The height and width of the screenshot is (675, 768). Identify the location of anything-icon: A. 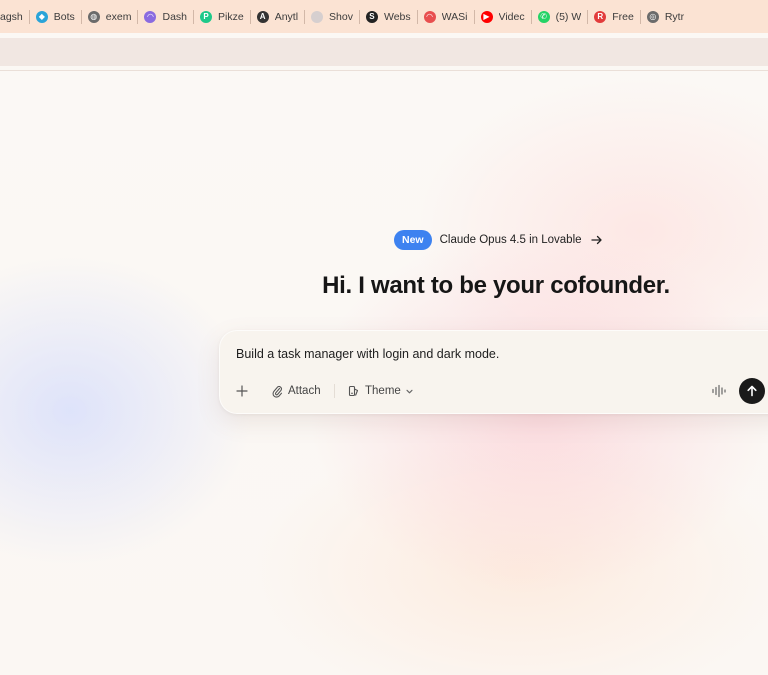
(262, 16).